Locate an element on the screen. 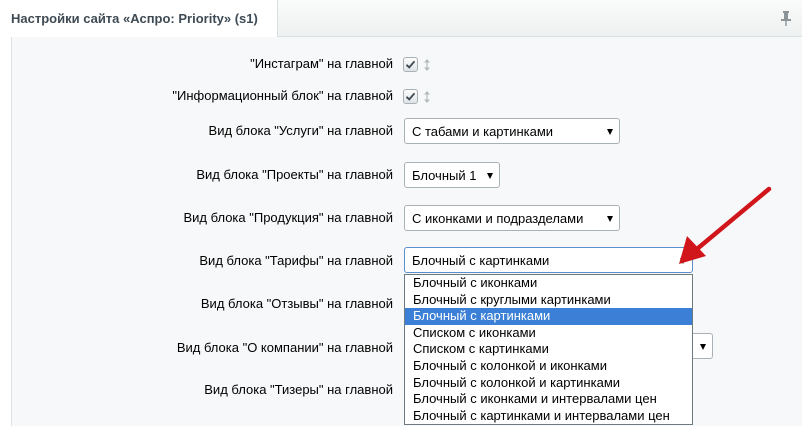 The height and width of the screenshot is (426, 802). settings-tab: Настройки сайта «Аспро: Priority» (s1) is located at coordinates (139, 19).